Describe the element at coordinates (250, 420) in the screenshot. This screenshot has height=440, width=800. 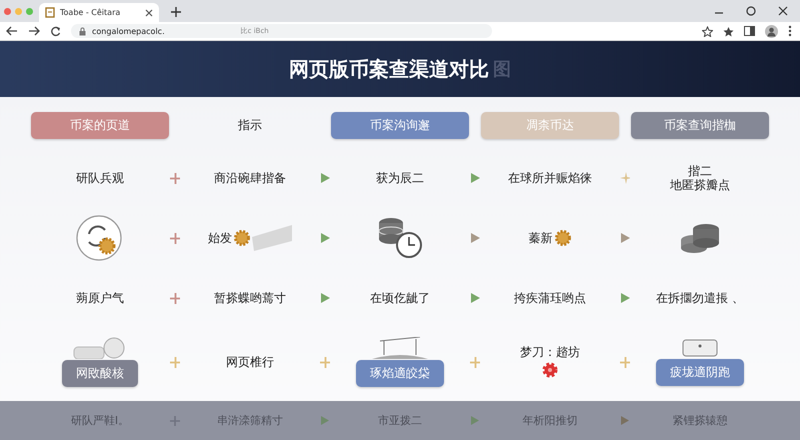
I see `step-text: 串浒滦筛精寸` at that location.